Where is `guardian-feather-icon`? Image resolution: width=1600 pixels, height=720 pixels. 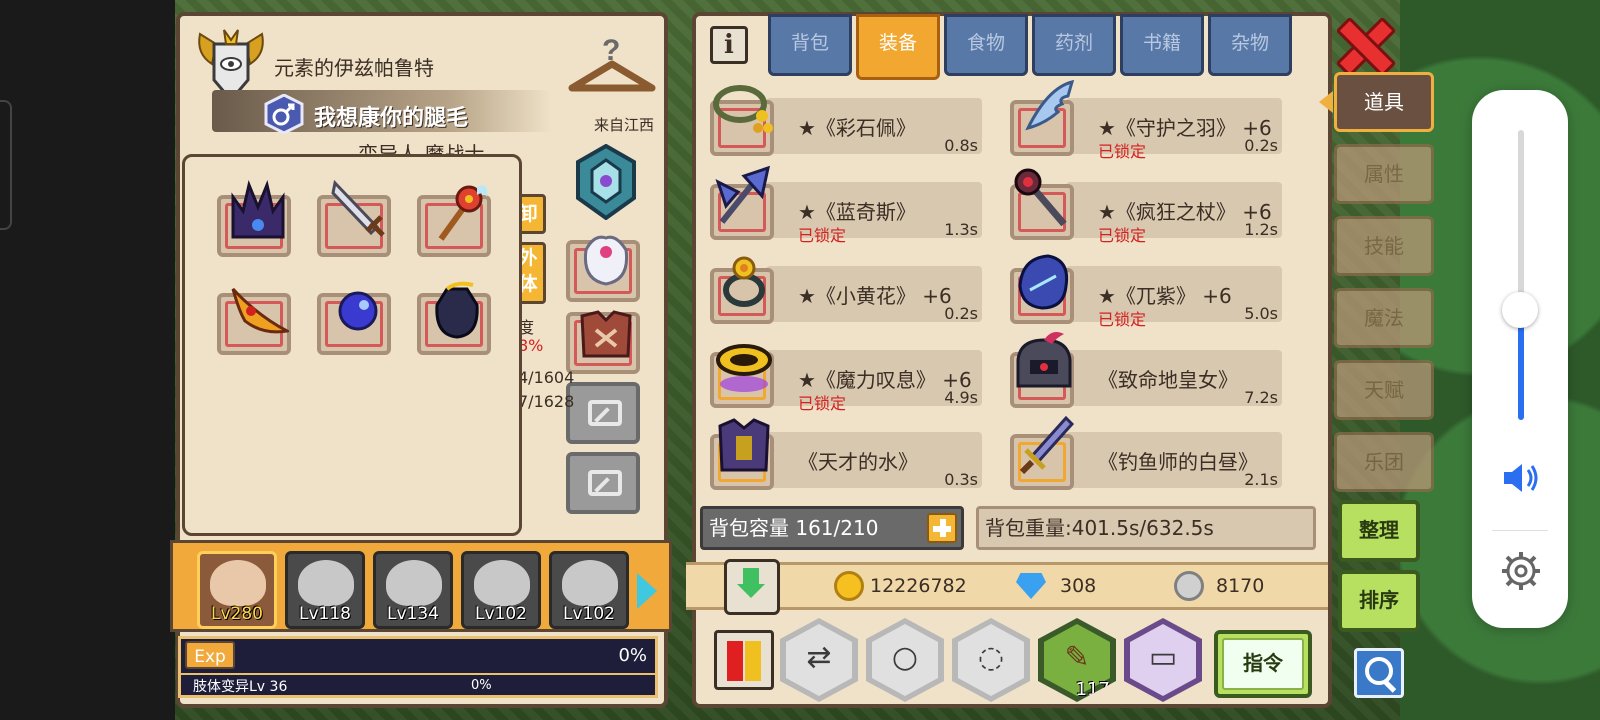
guardian-feather-icon is located at coordinates (1050, 105).